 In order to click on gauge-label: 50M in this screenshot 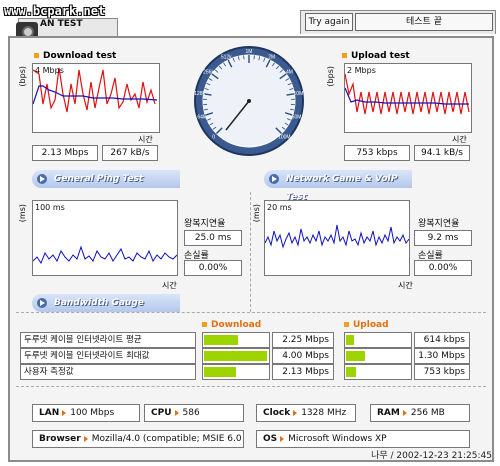, I will do `click(297, 117)`.